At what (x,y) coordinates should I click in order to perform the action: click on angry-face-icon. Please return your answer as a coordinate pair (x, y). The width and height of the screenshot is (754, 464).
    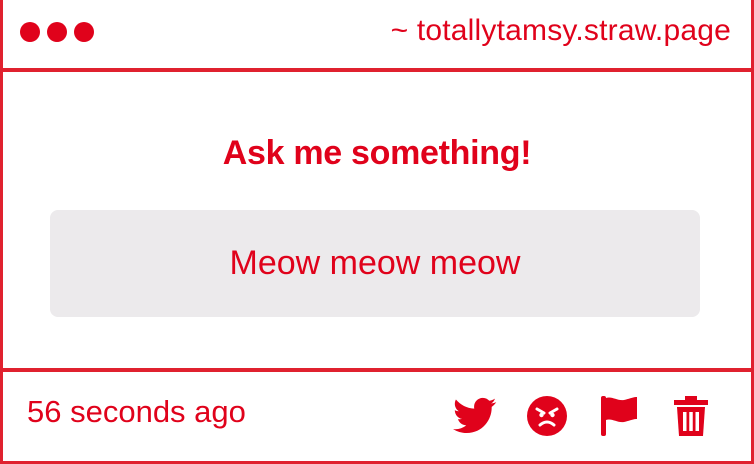
    Looking at the image, I should click on (547, 416).